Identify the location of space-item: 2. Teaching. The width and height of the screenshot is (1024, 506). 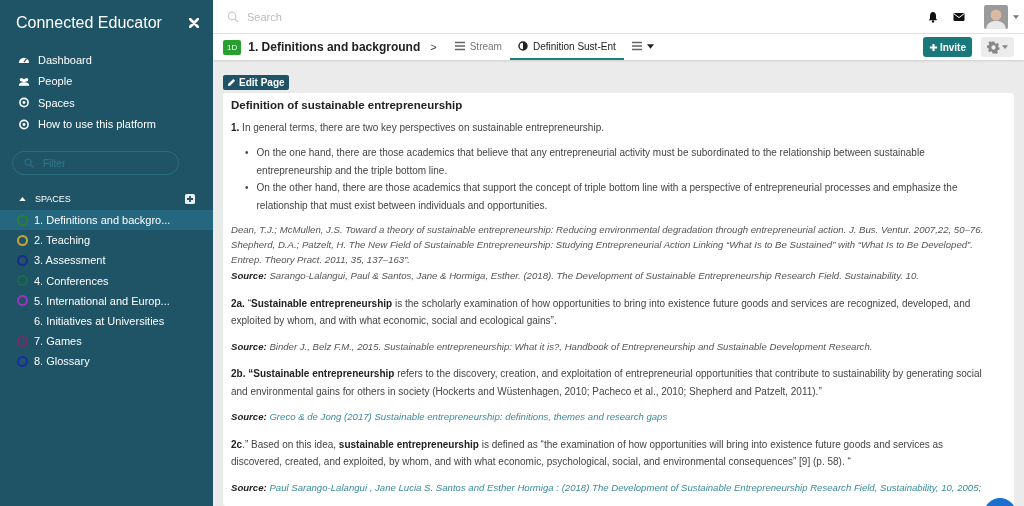
(106, 240).